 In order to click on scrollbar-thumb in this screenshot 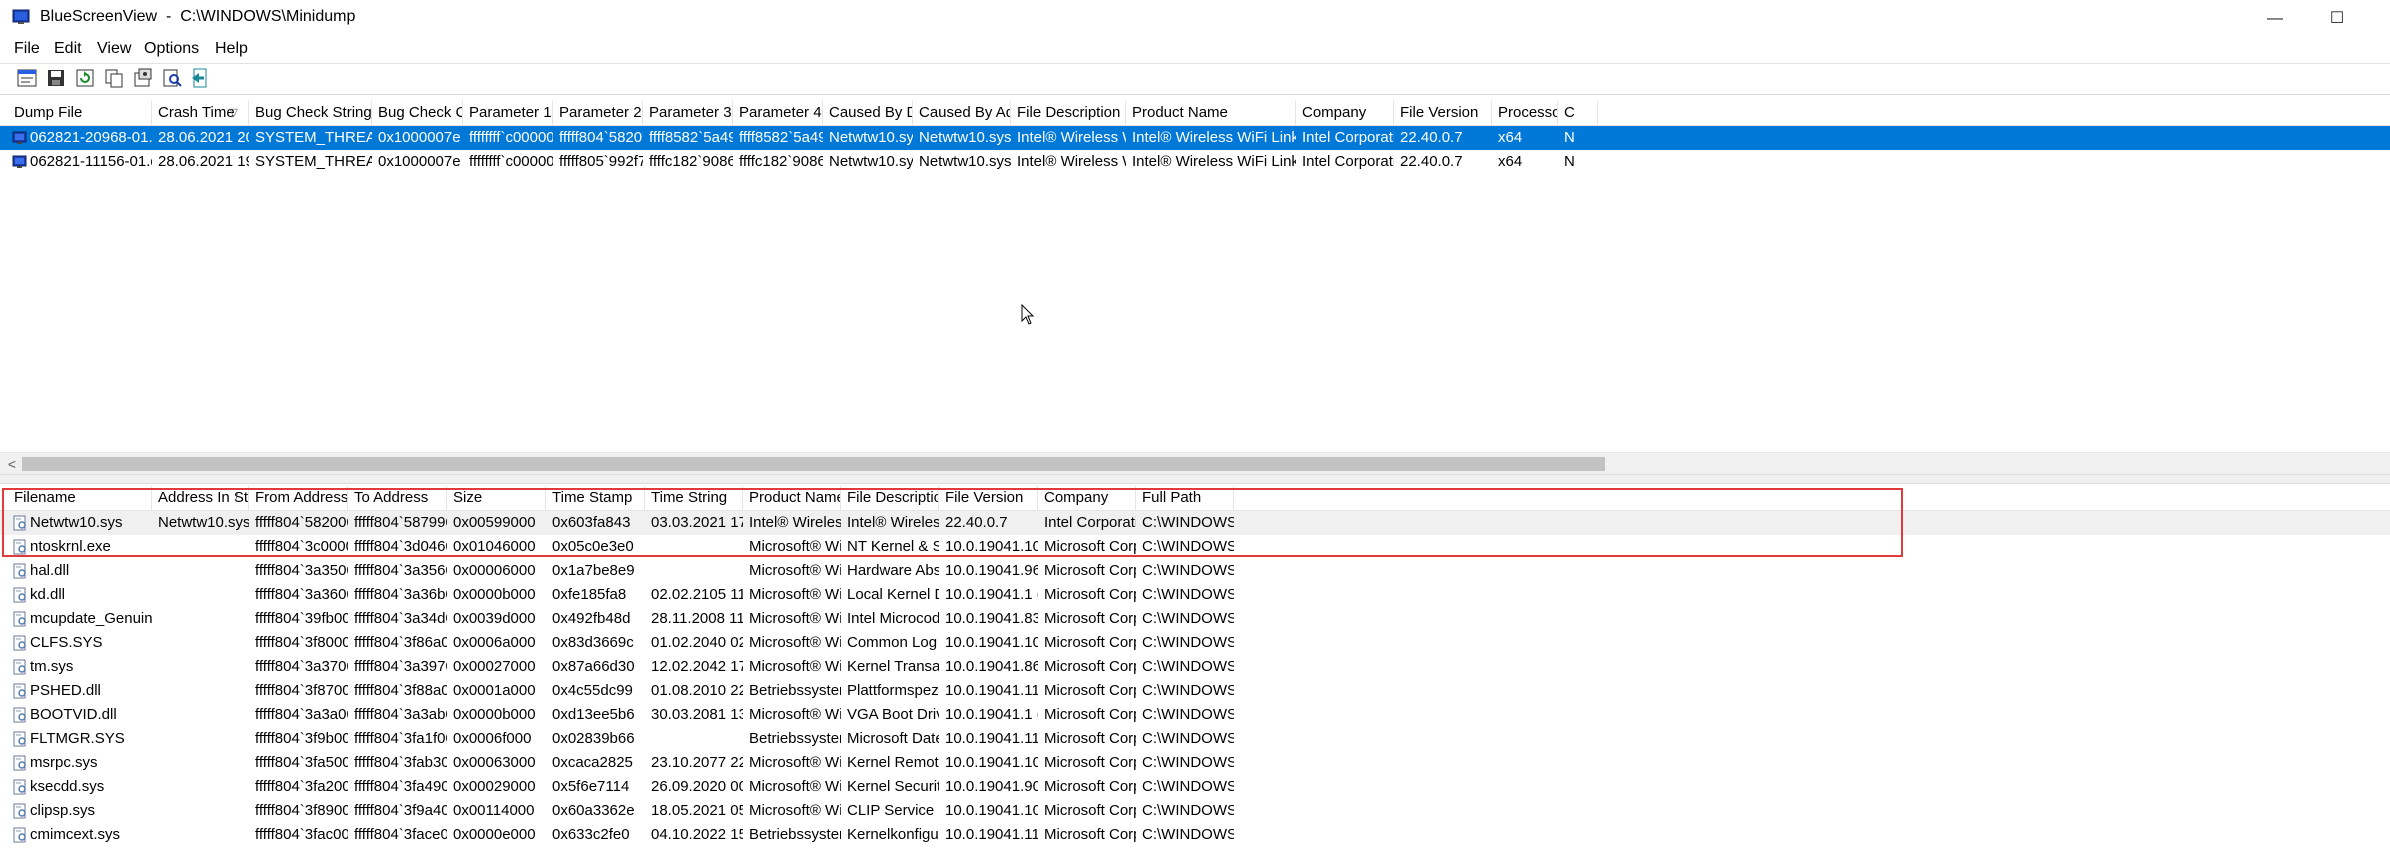, I will do `click(813, 464)`.